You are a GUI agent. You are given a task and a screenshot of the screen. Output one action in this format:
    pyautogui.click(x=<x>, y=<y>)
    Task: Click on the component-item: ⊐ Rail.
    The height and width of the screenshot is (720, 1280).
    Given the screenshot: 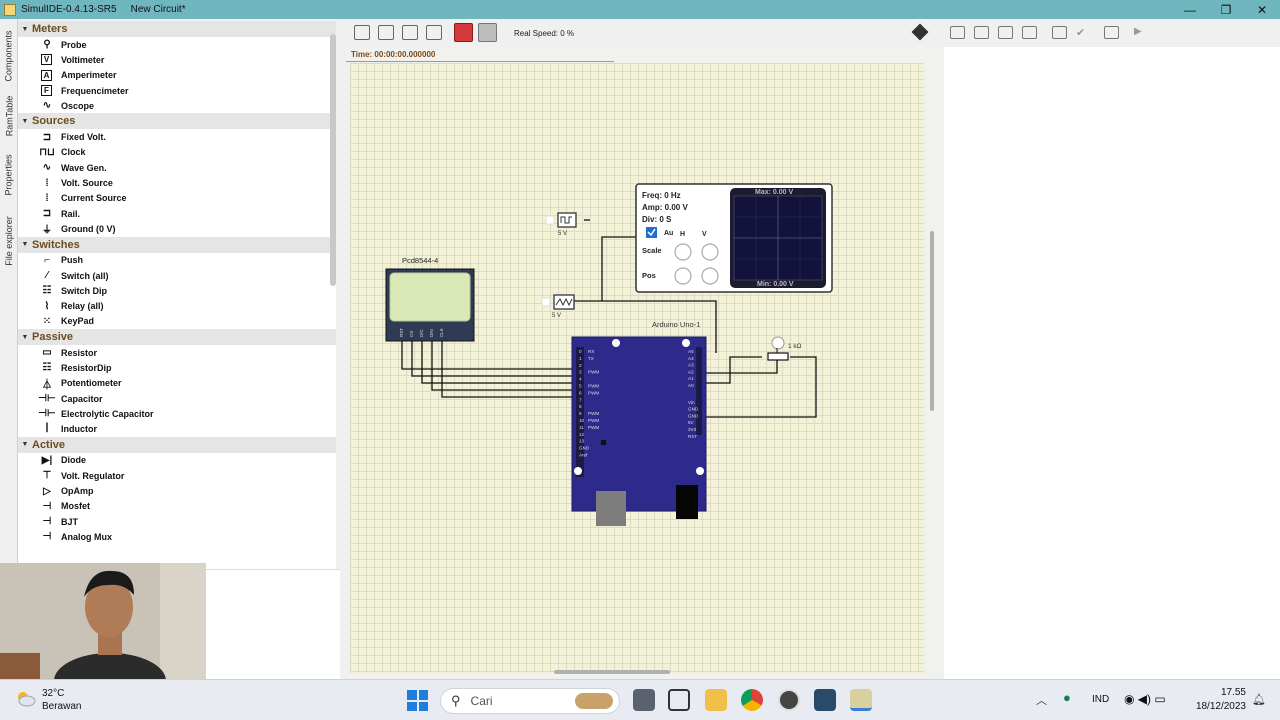 What is the action you would take?
    pyautogui.click(x=177, y=213)
    